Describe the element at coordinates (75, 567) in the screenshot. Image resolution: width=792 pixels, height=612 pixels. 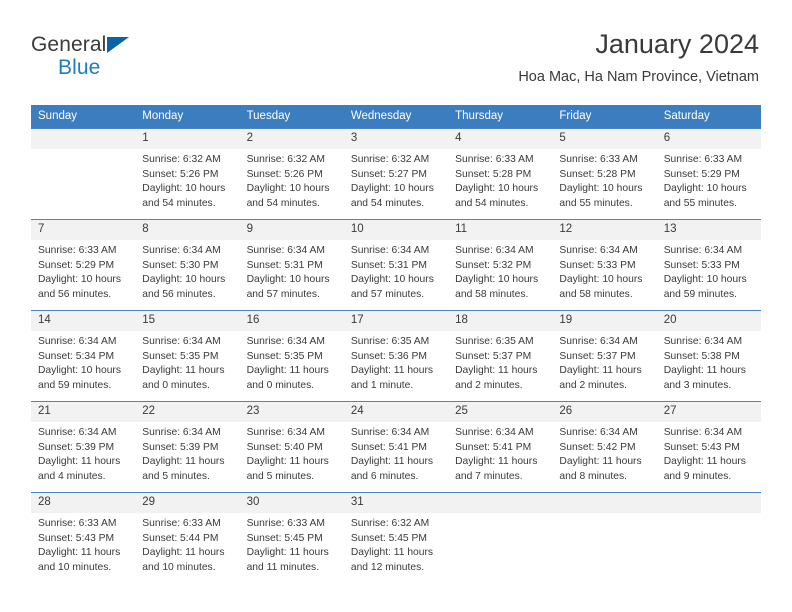
I see `day-info-line: and 10 minutes.` at that location.